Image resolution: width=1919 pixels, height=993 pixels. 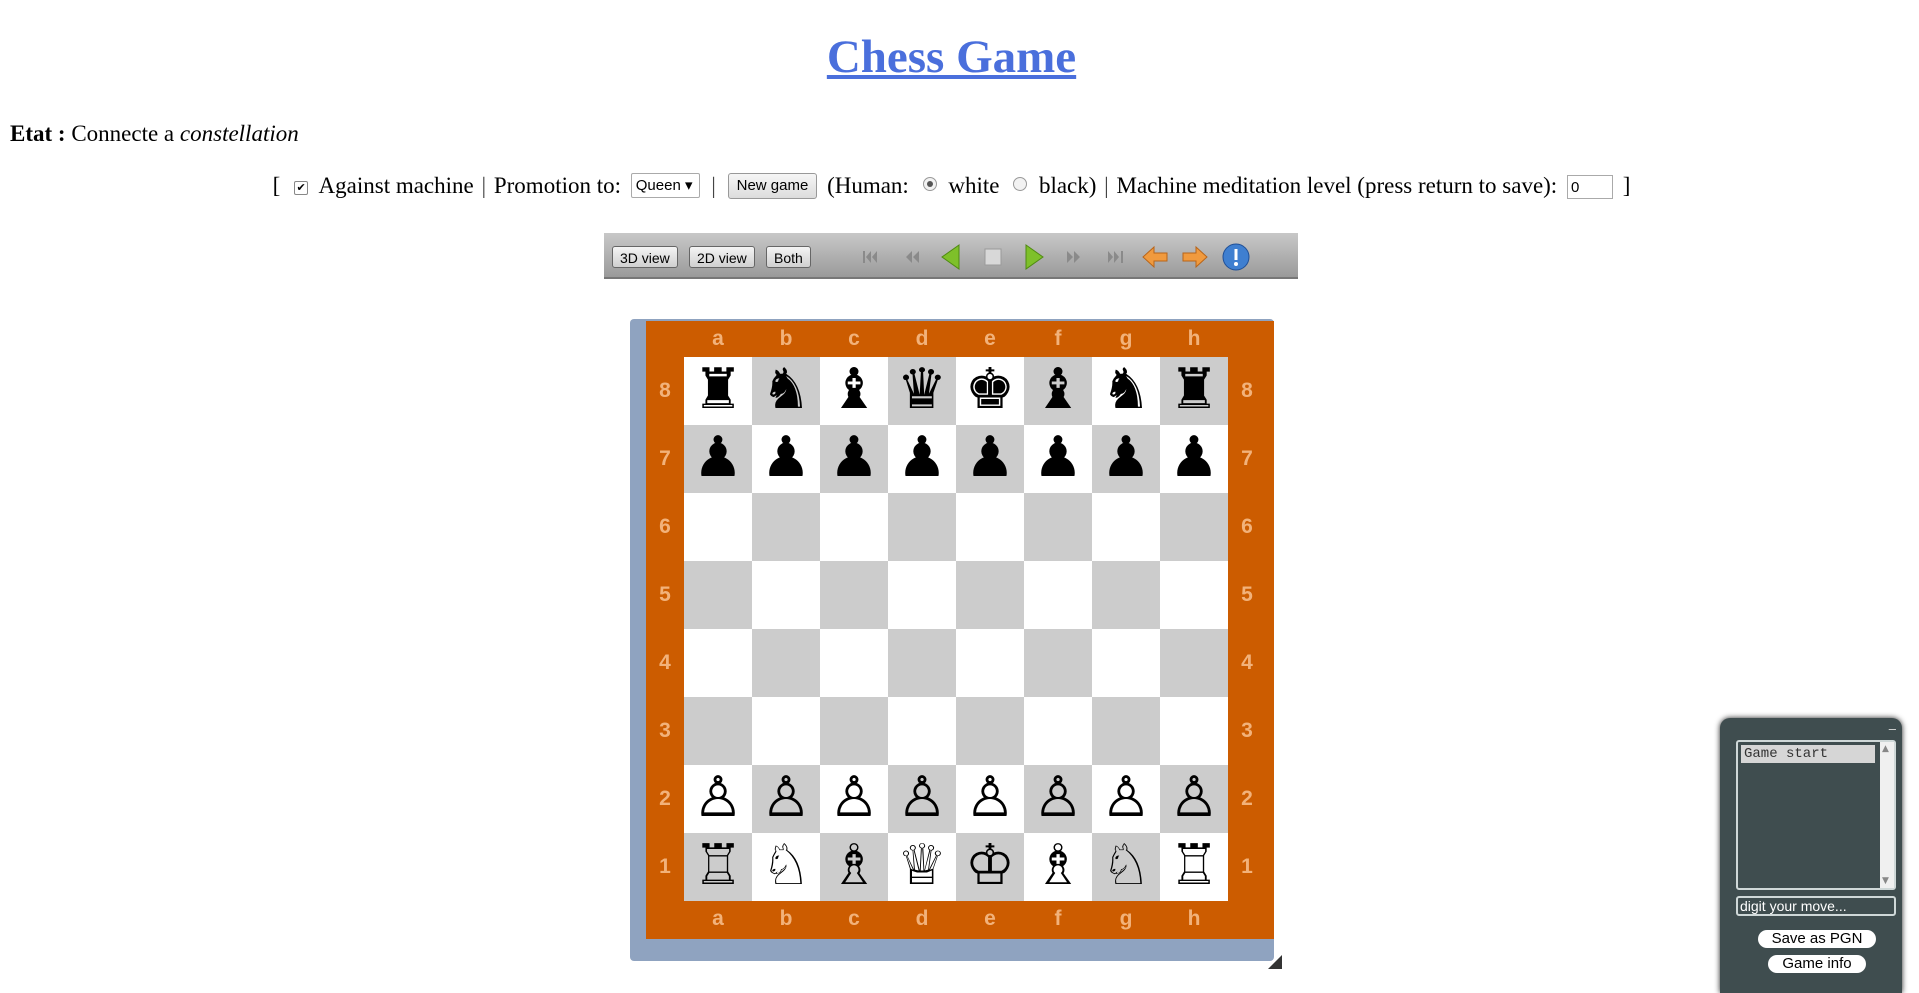 I want to click on square-a7: ♟, so click(x=718, y=459).